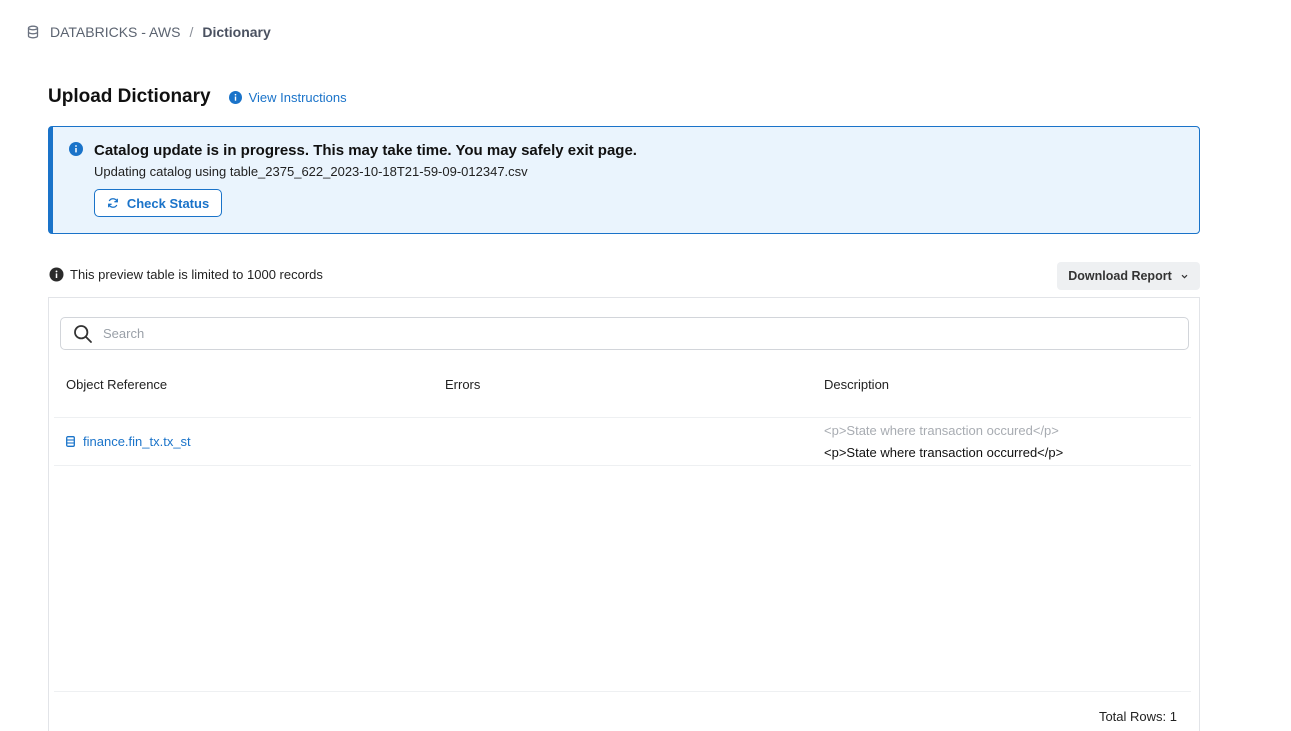 The image size is (1291, 731). Describe the element at coordinates (856, 384) in the screenshot. I see `column-header-description: Description` at that location.